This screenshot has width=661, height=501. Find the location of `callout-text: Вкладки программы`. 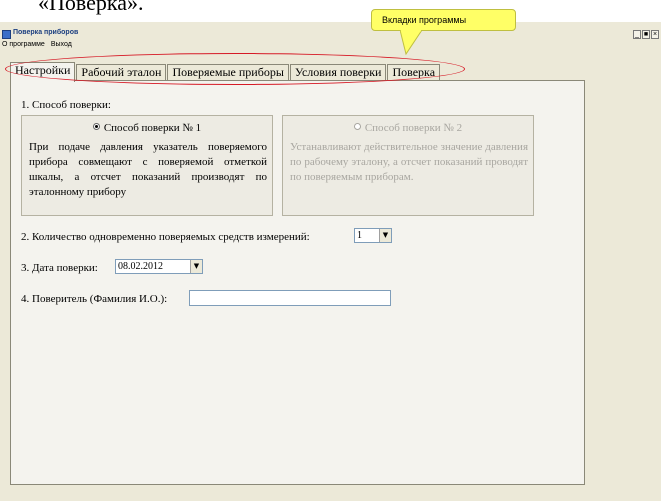

callout-text: Вкладки программы is located at coordinates (424, 20).